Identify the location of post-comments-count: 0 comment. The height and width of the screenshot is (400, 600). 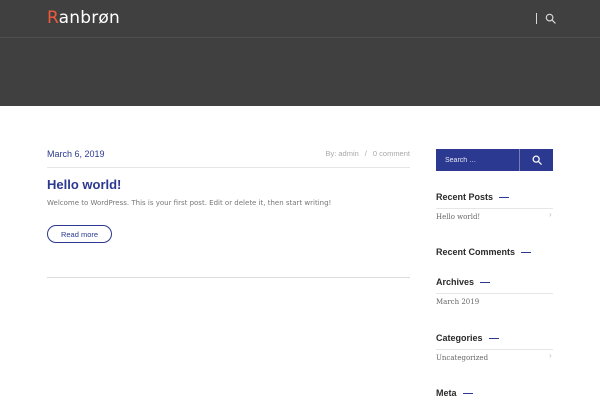
(391, 153).